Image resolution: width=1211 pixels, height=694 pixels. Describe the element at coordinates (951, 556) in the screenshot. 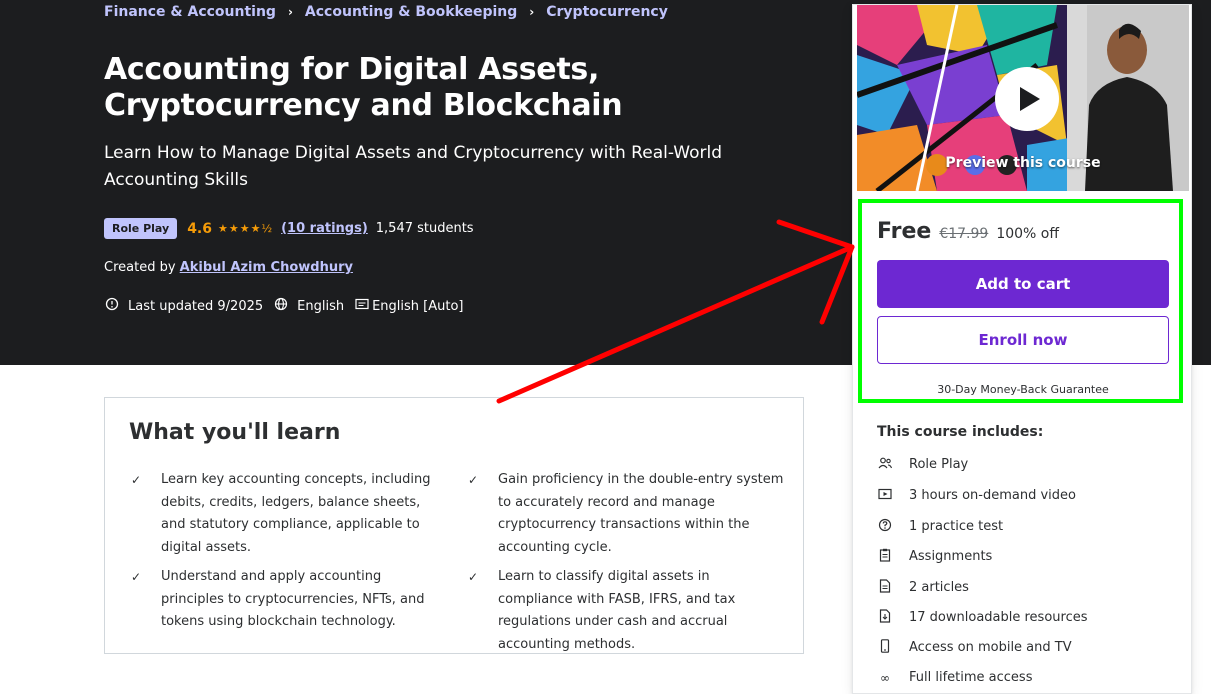

I see `include-item-label: Assignments` at that location.